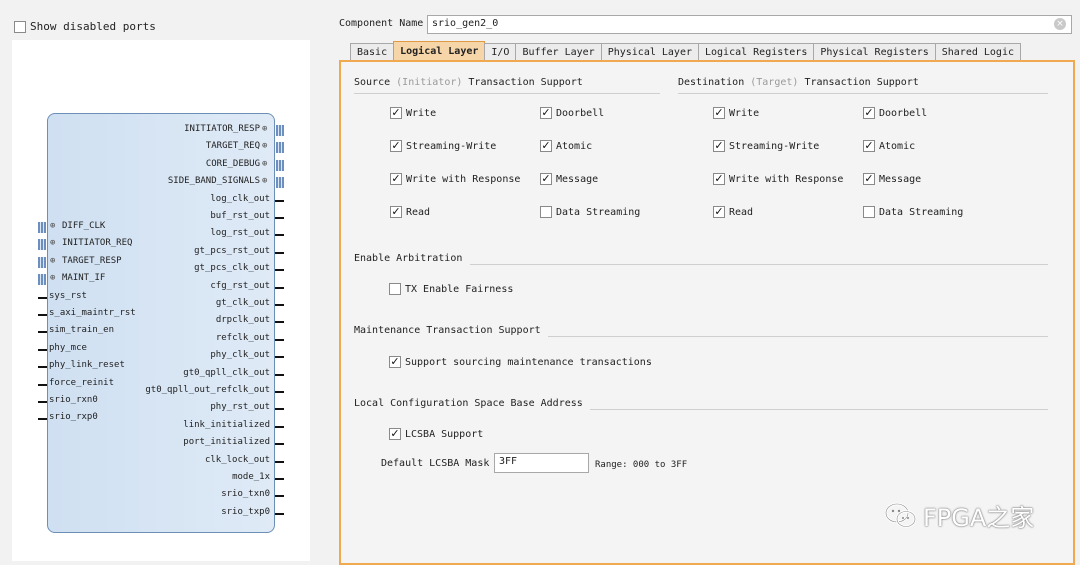 The image size is (1080, 565). I want to click on tab-buffer-layer: Buffer Layer, so click(558, 52).